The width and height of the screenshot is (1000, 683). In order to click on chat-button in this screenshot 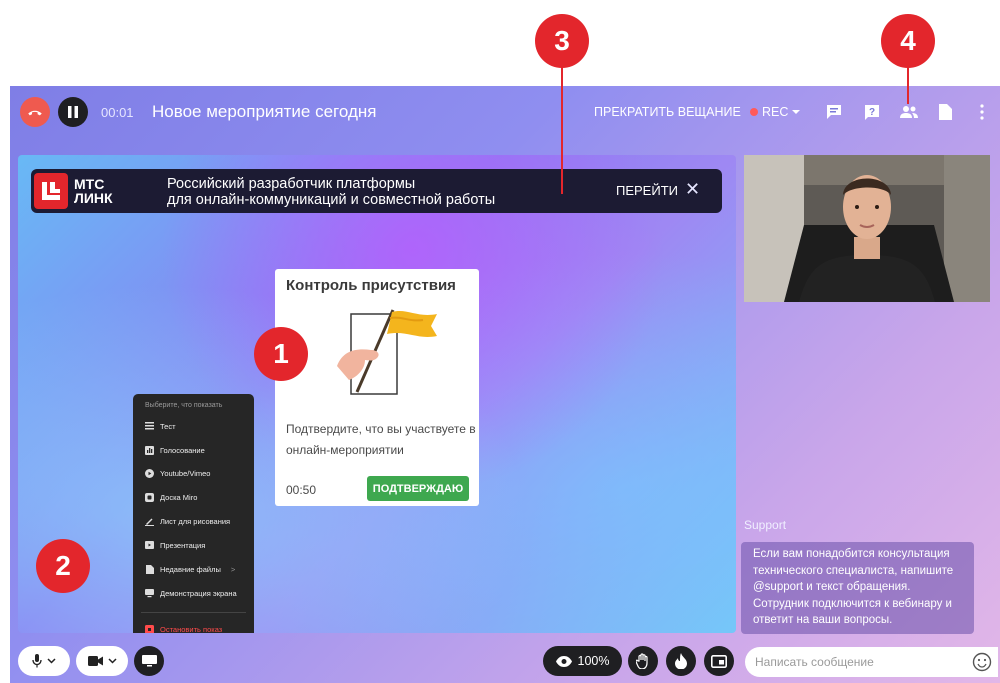, I will do `click(834, 112)`.